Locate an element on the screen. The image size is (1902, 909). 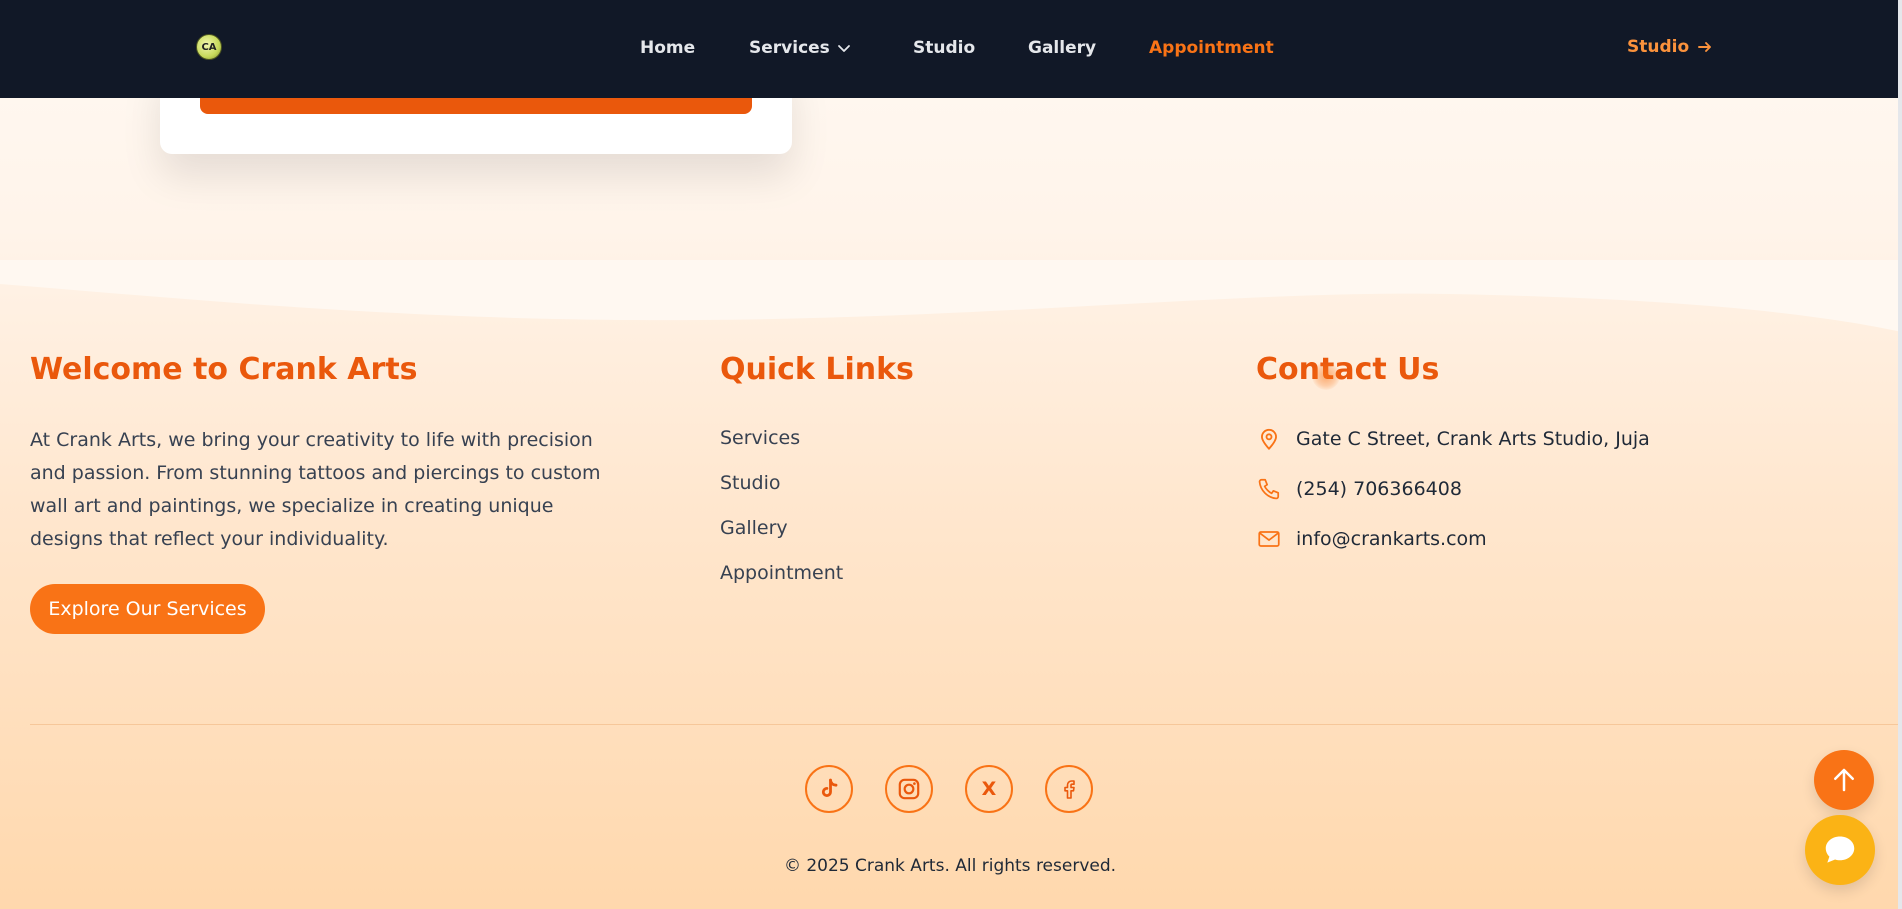
tiktok-icon is located at coordinates (829, 787).